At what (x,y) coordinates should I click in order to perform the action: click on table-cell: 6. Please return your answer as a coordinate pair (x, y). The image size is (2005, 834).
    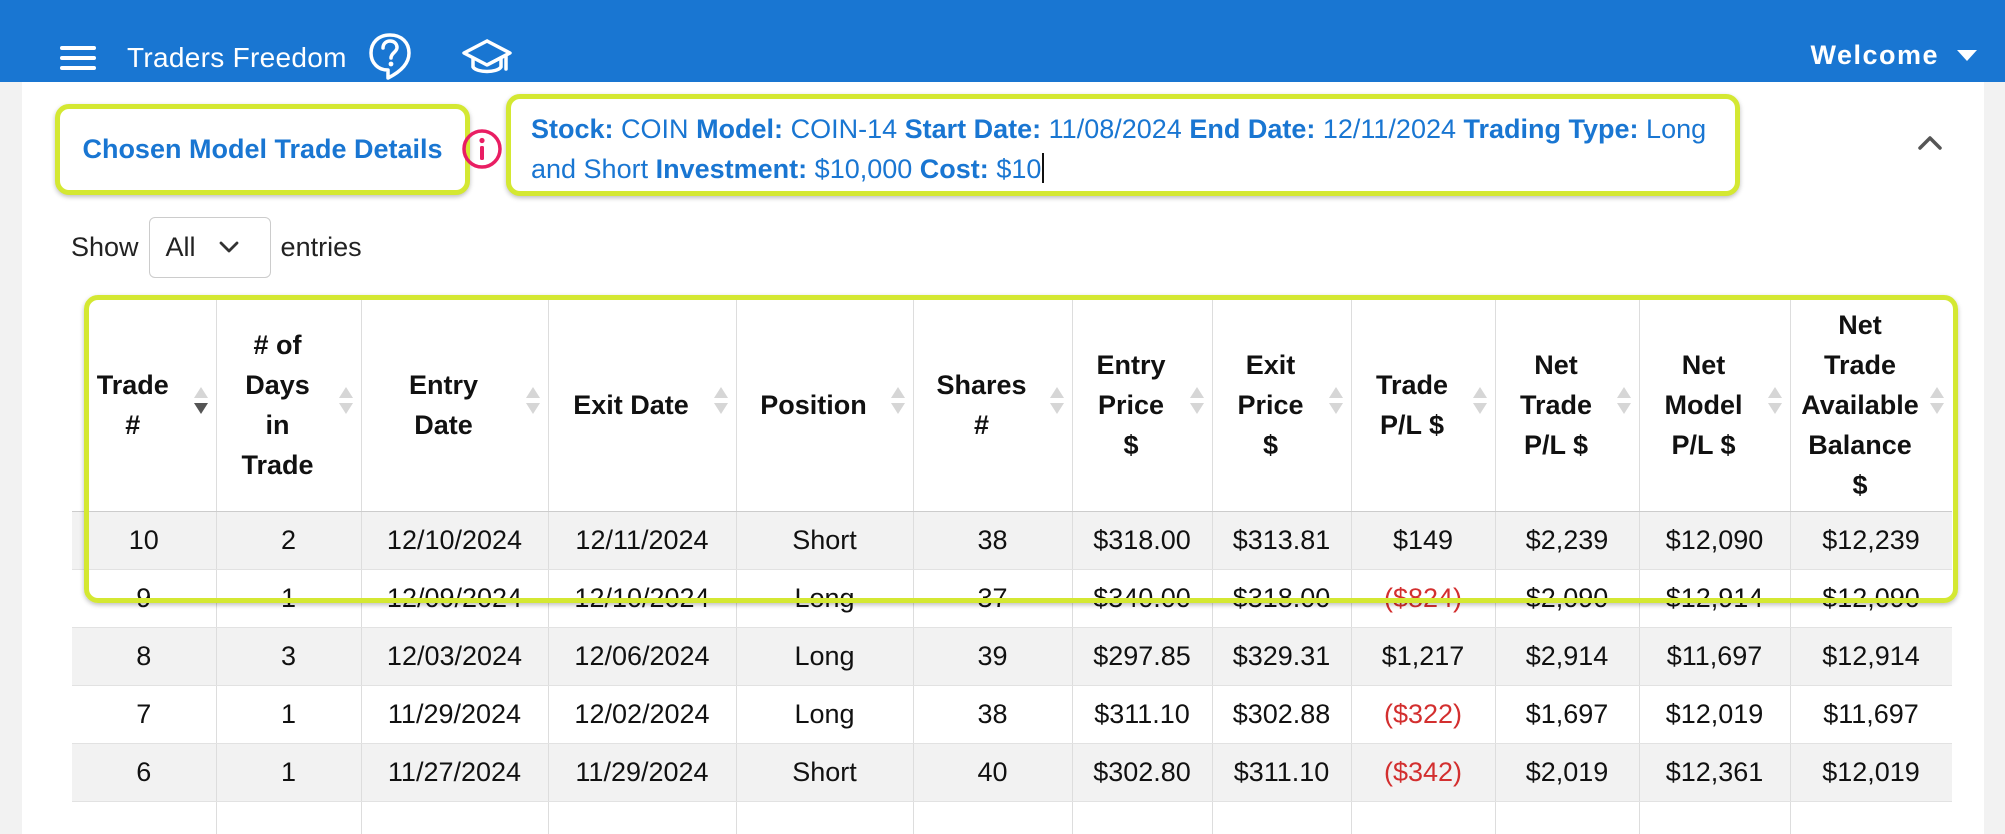
    Looking at the image, I should click on (144, 772).